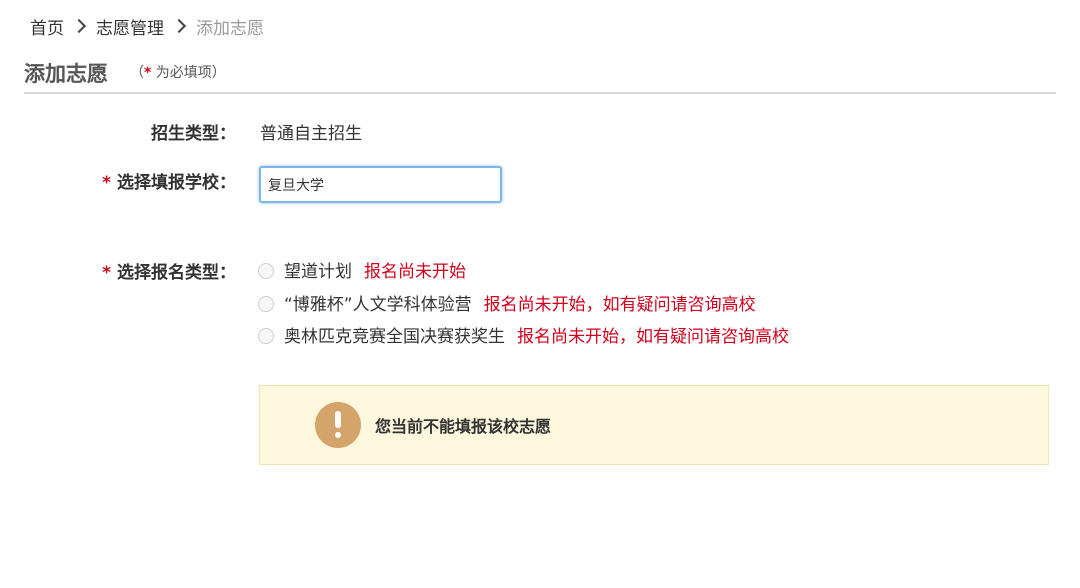 The height and width of the screenshot is (588, 1080). I want to click on school-label: * 选择填报学校：, so click(169, 180).